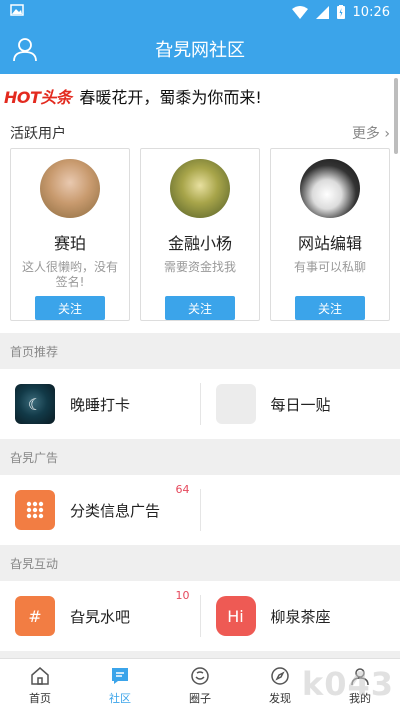 Image resolution: width=400 pixels, height=711 pixels. Describe the element at coordinates (182, 489) in the screenshot. I see `count-badge: 64` at that location.